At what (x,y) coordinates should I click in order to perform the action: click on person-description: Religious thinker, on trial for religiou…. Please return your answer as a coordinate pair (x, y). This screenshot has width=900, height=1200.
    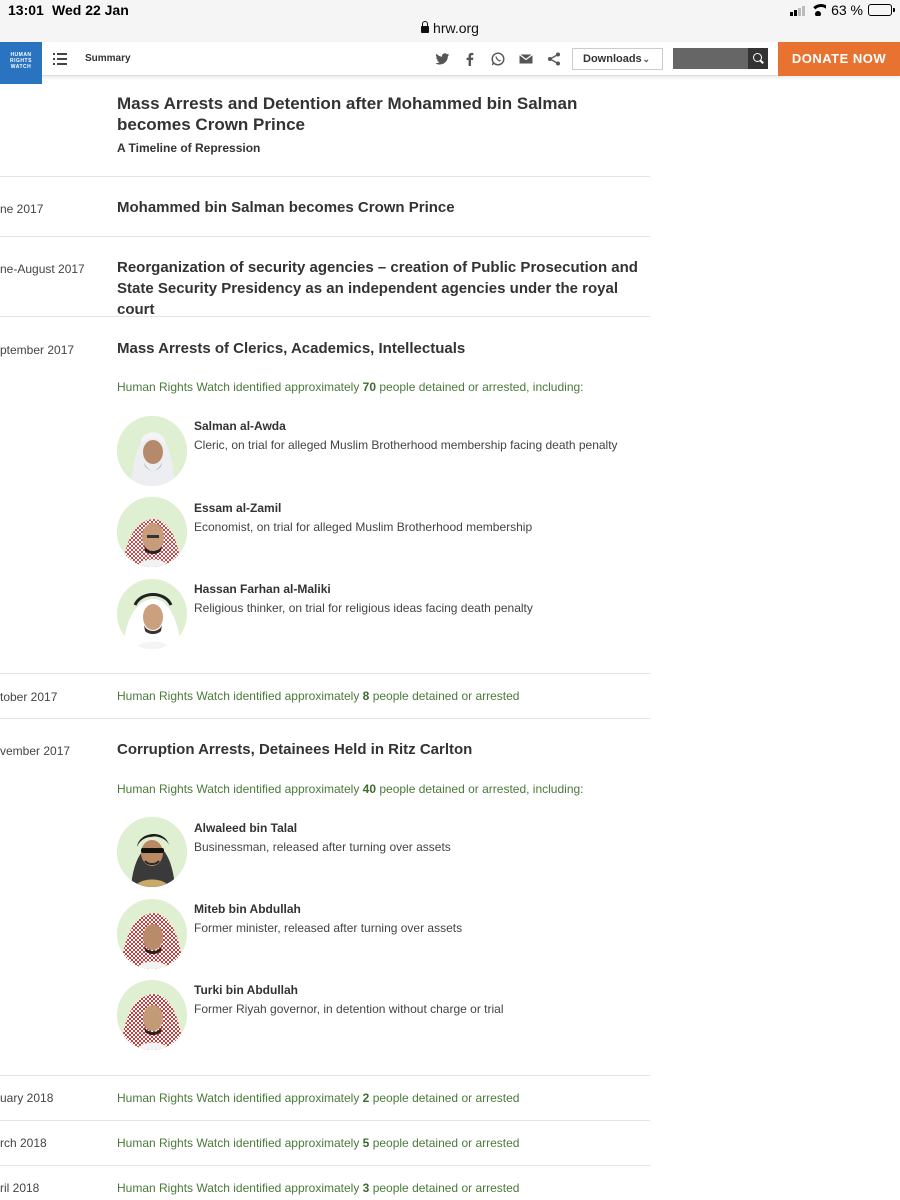
    Looking at the image, I should click on (363, 608).